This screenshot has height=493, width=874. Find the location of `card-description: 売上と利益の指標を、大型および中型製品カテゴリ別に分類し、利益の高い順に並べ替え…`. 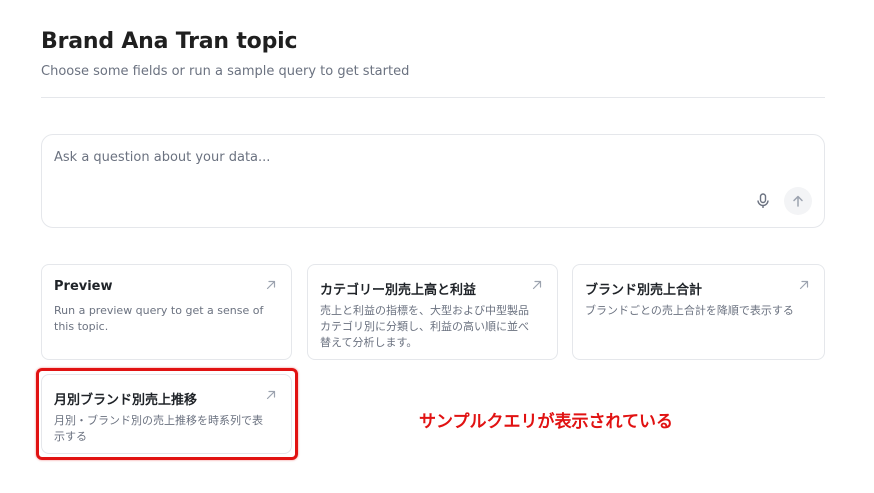

card-description: 売上と利益の指標を、大型および中型製品カテゴリ別に分類し、利益の高い順に並べ替え… is located at coordinates (424, 326).